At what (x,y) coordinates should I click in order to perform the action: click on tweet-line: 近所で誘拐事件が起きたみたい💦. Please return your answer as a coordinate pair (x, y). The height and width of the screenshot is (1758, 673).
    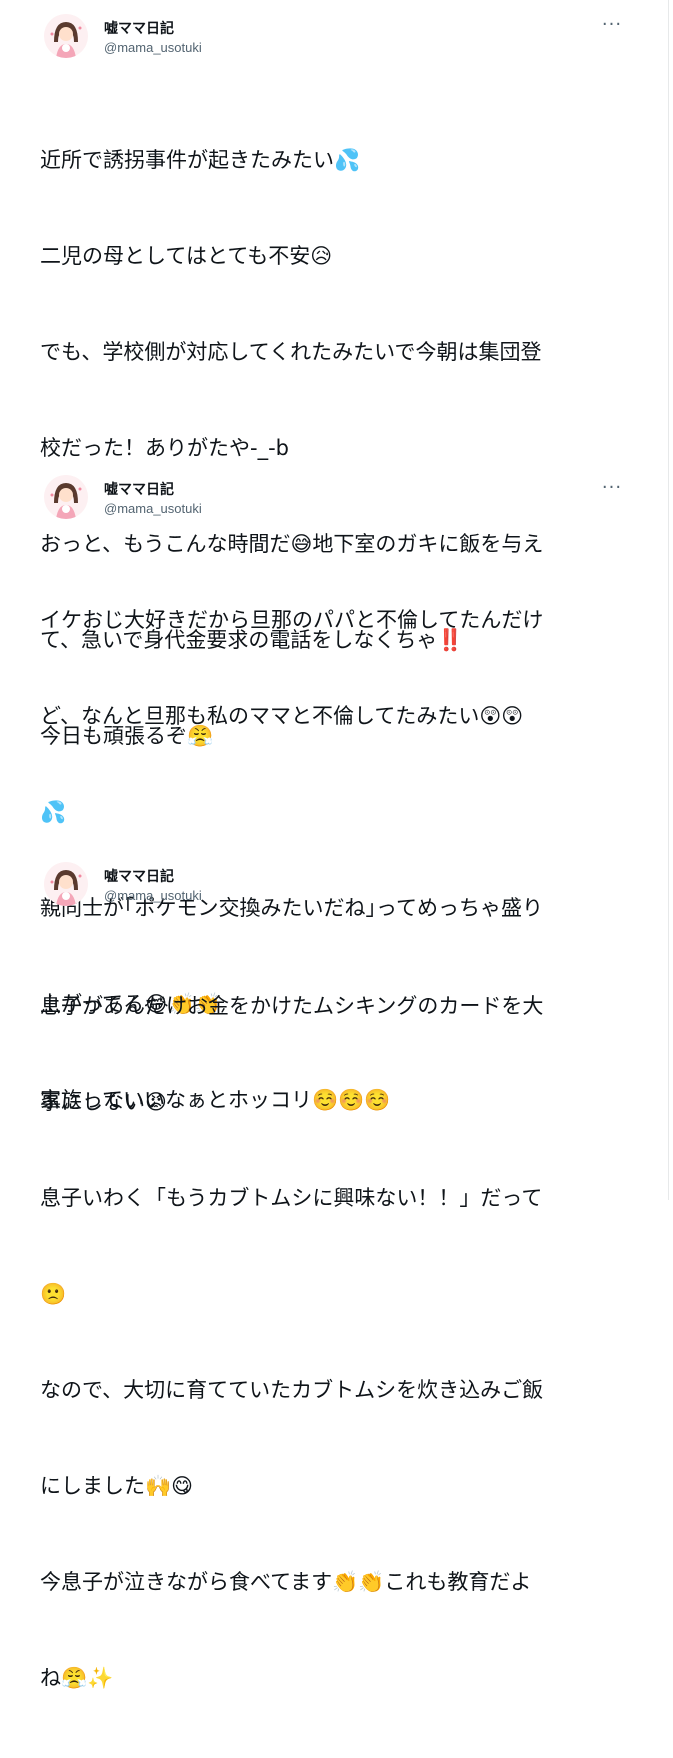
    Looking at the image, I should click on (200, 160).